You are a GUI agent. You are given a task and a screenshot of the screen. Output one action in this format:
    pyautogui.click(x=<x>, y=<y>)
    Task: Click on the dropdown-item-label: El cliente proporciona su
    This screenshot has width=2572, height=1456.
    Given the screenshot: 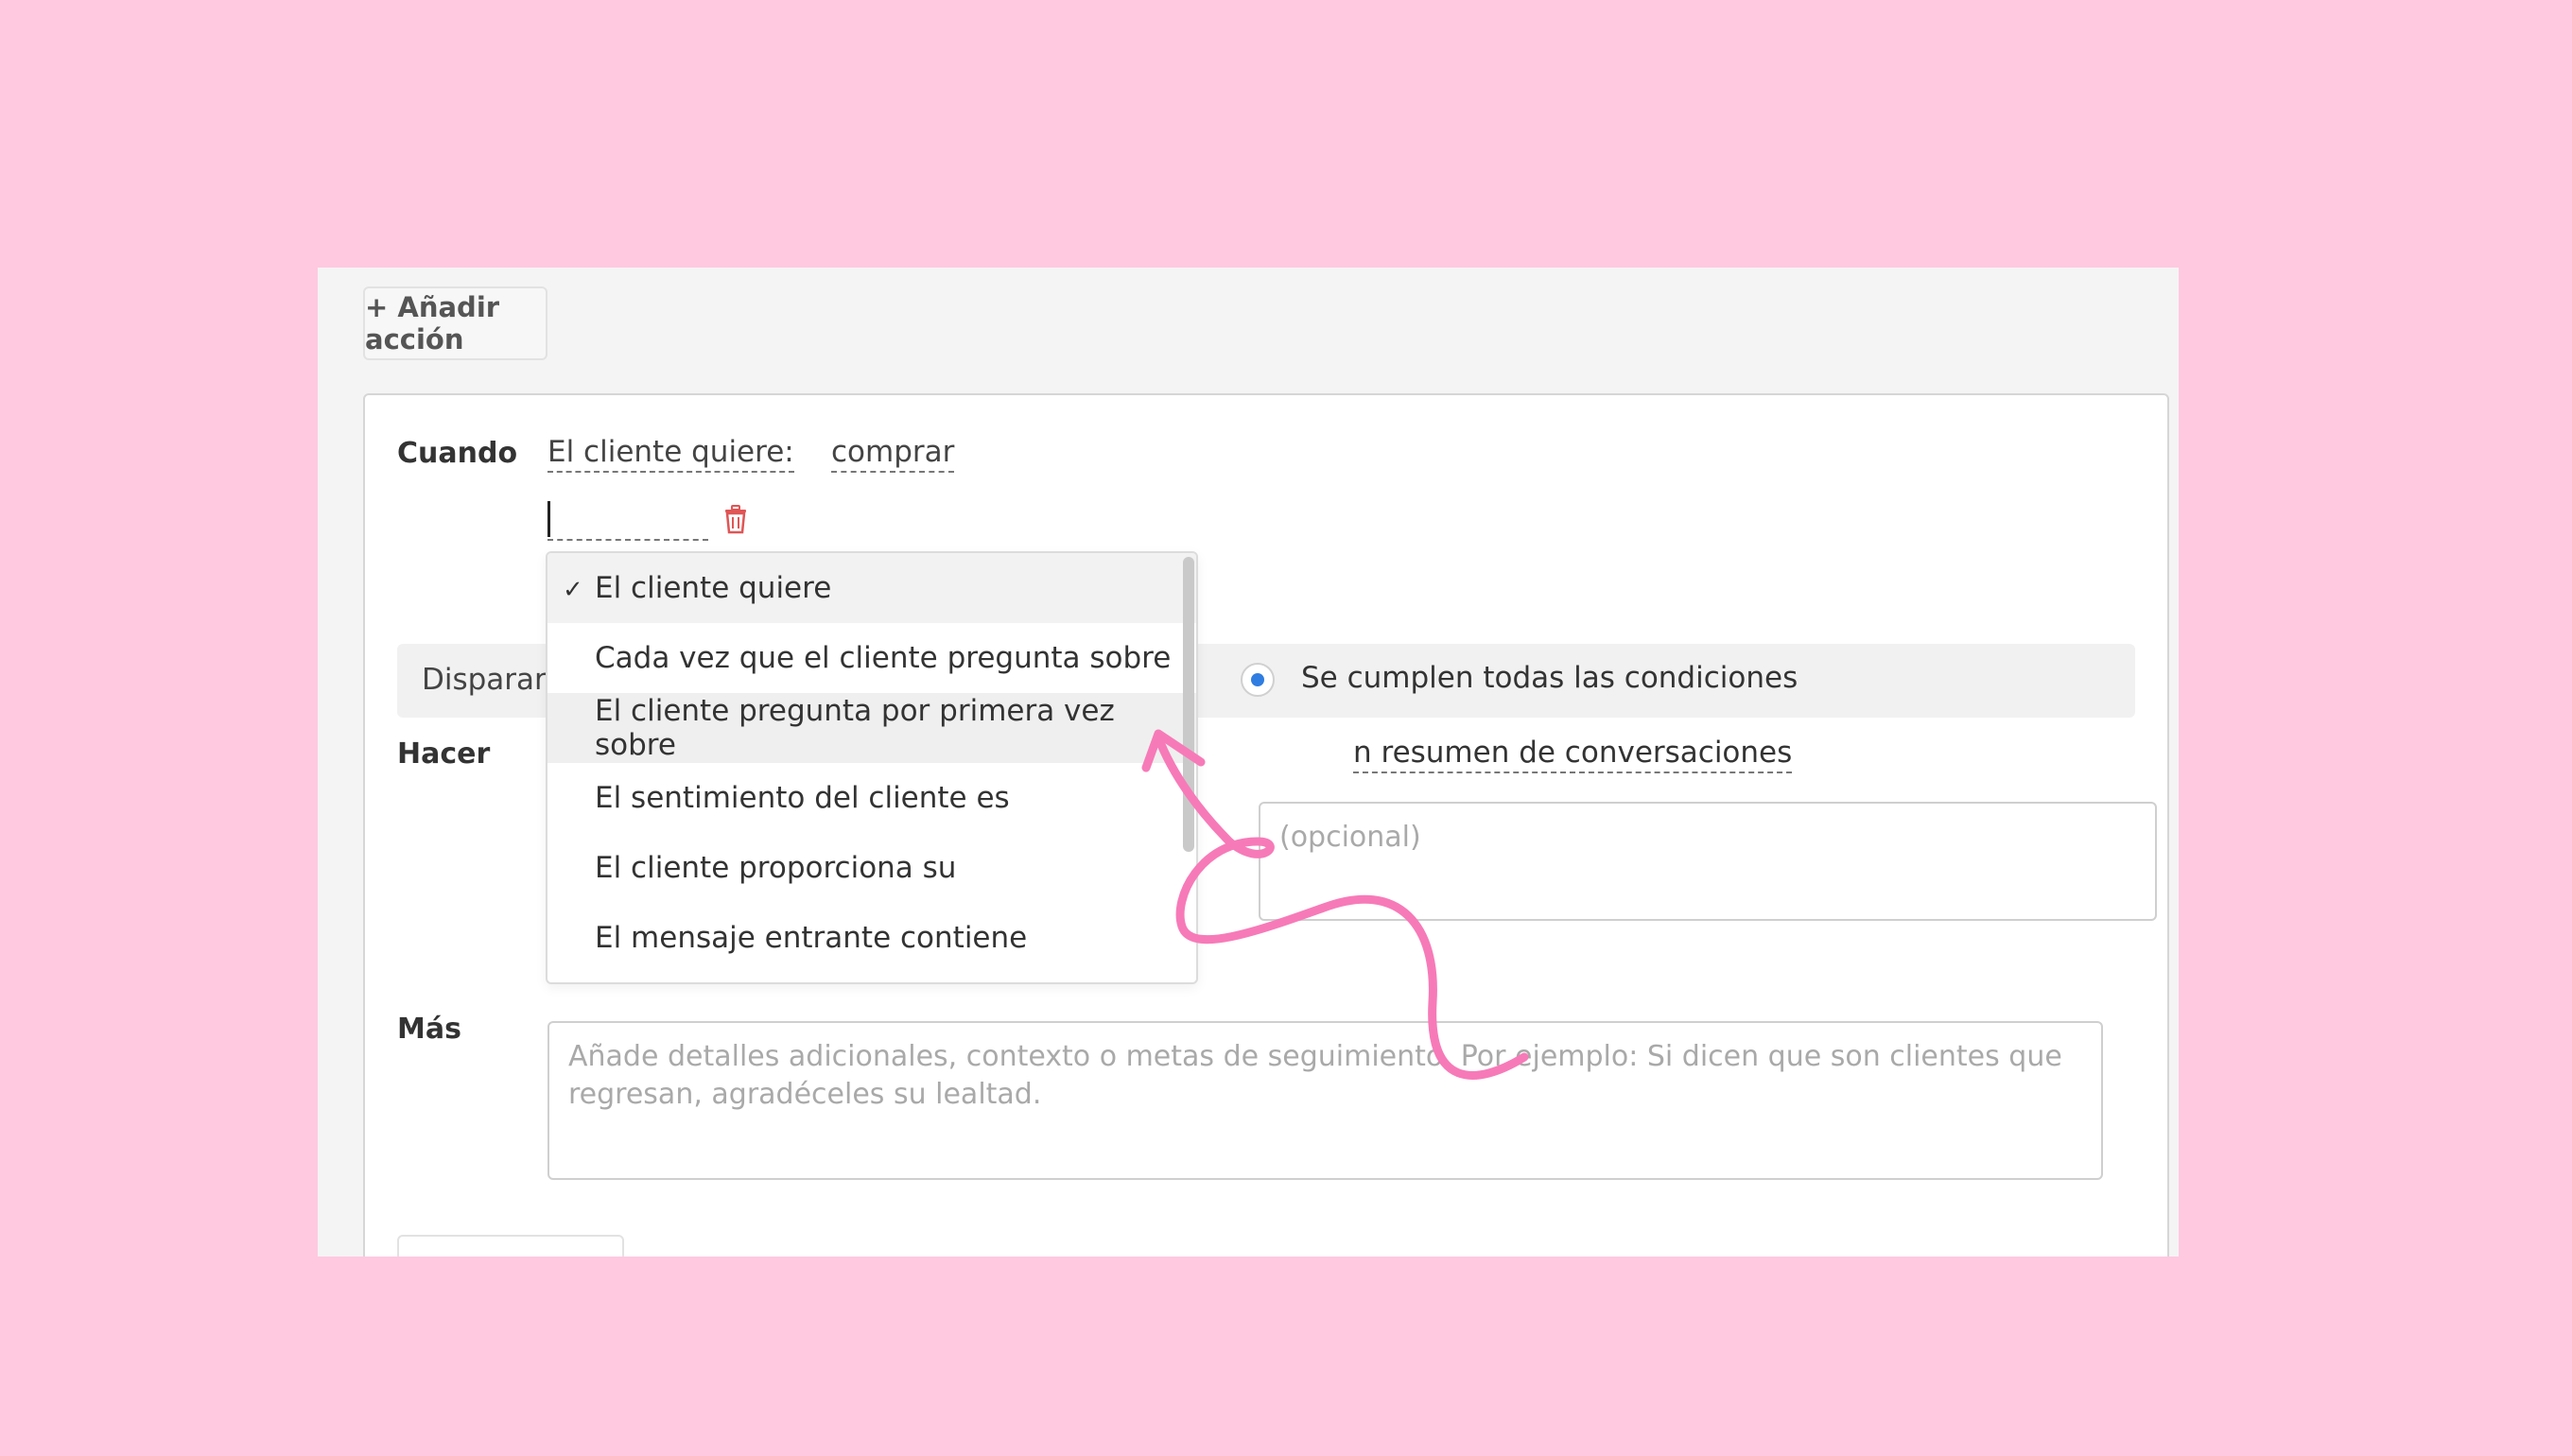 What is the action you would take?
    pyautogui.click(x=776, y=868)
    